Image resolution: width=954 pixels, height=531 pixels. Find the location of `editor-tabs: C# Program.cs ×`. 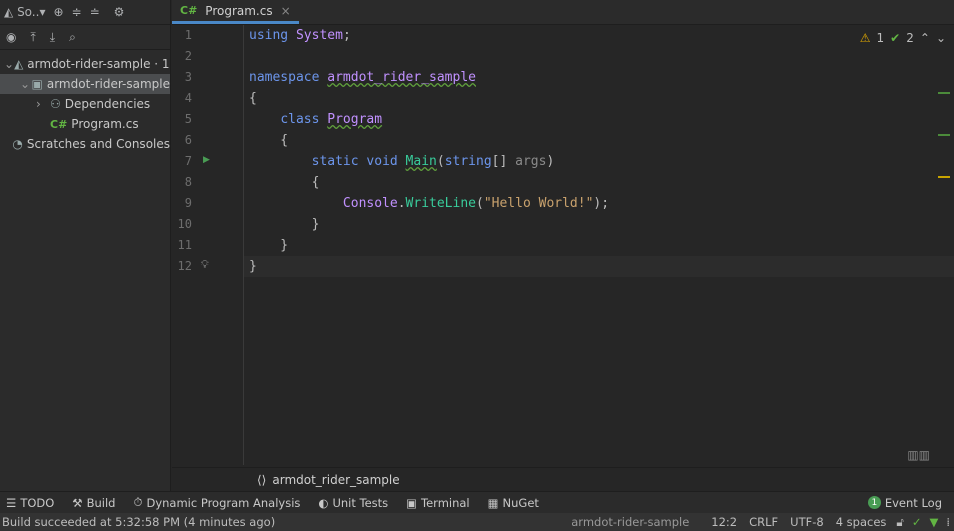

editor-tabs: C# Program.cs × is located at coordinates (563, 12).